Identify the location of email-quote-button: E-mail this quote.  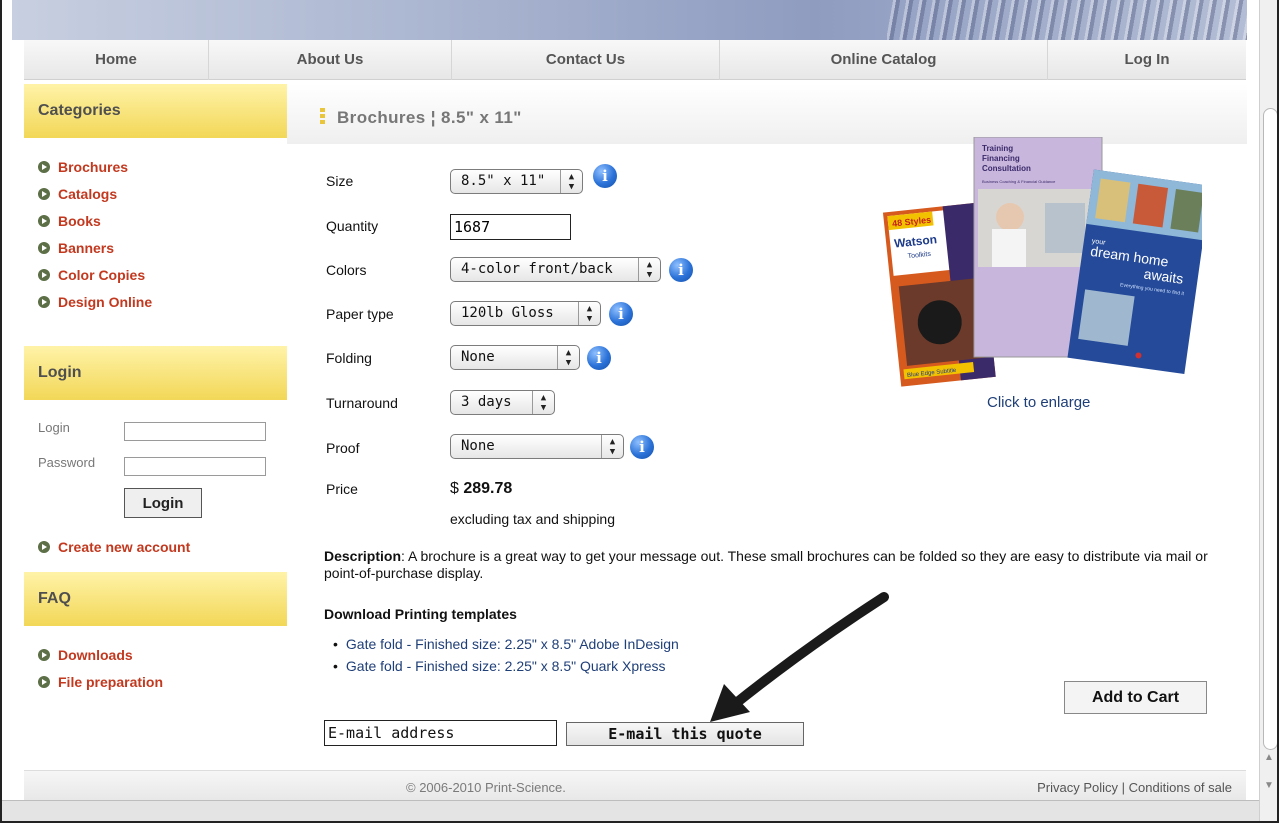
(685, 734).